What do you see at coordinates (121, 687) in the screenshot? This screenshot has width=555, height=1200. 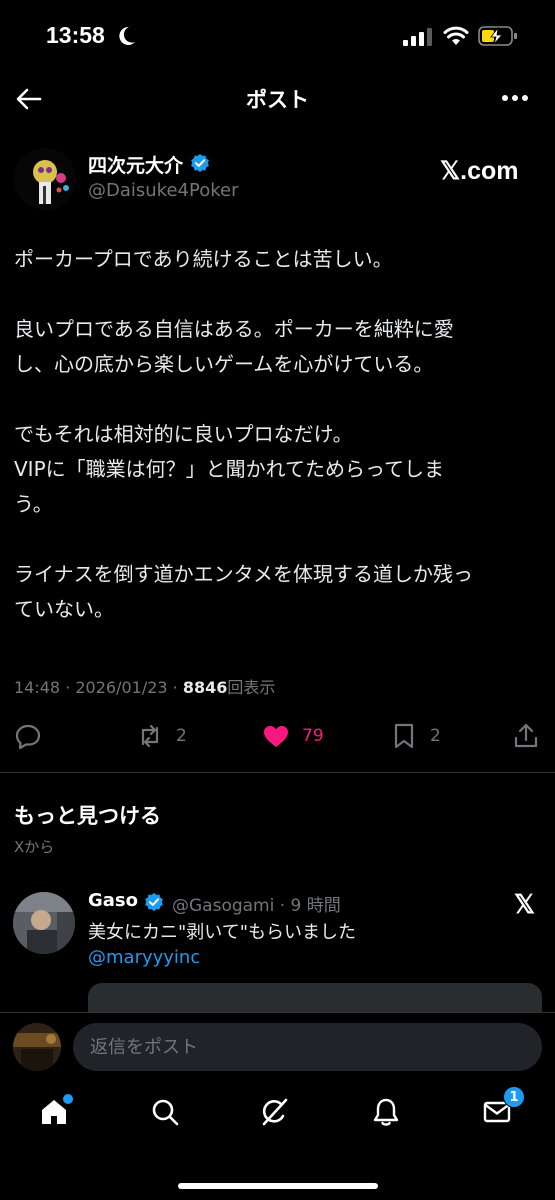 I see `post-date: 2026/01/23` at bounding box center [121, 687].